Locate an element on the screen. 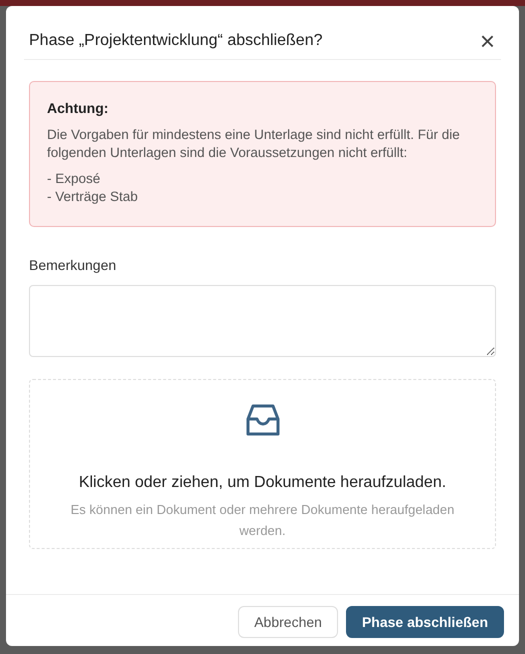 The width and height of the screenshot is (525, 654). alert-heading: Achtung: is located at coordinates (78, 108).